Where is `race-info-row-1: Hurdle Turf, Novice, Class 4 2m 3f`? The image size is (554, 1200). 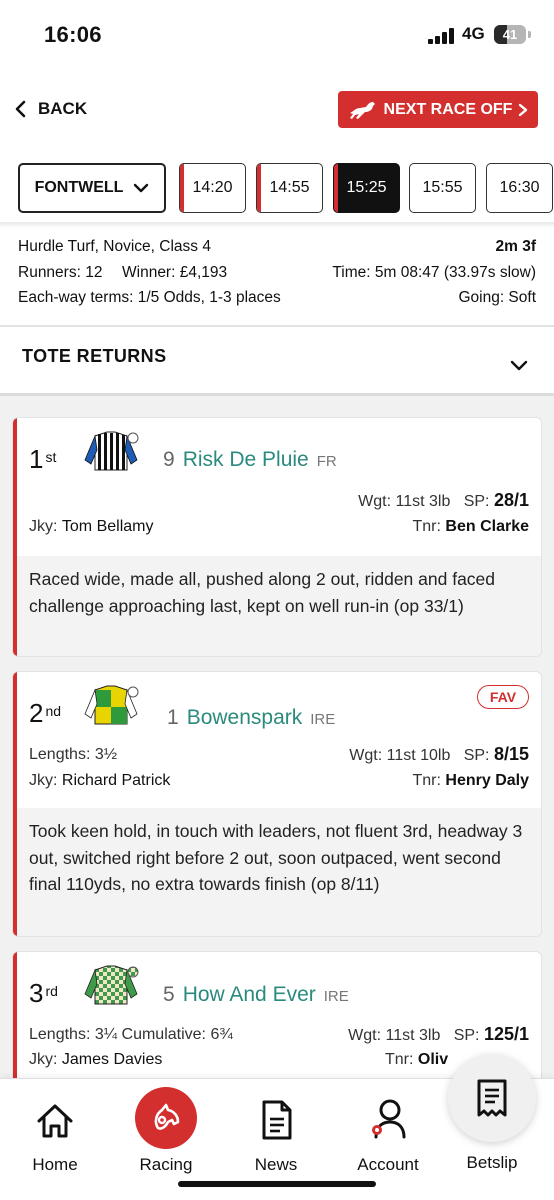
race-info-row-1: Hurdle Turf, Novice, Class 4 2m 3f is located at coordinates (277, 247).